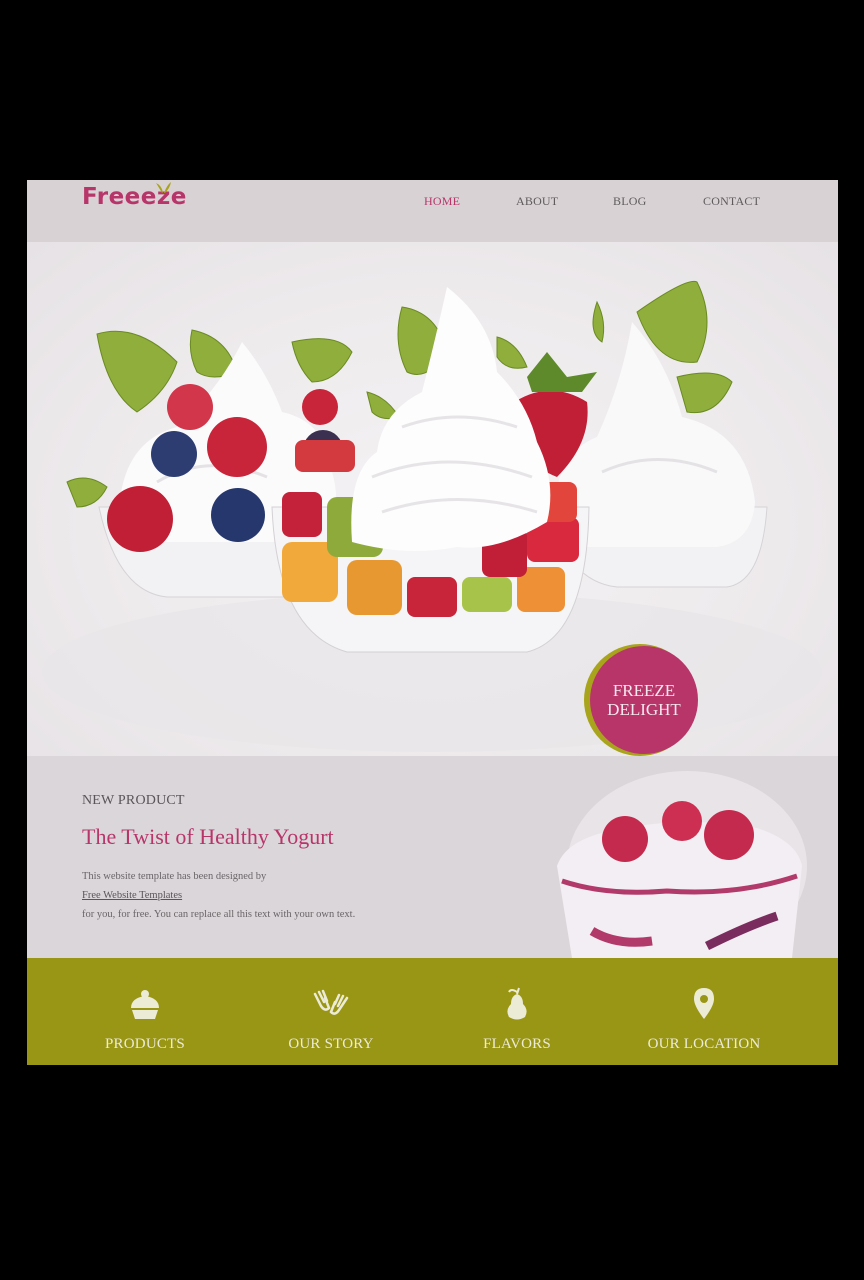  I want to click on new-product-label: NEW PRODUCT, so click(133, 800).